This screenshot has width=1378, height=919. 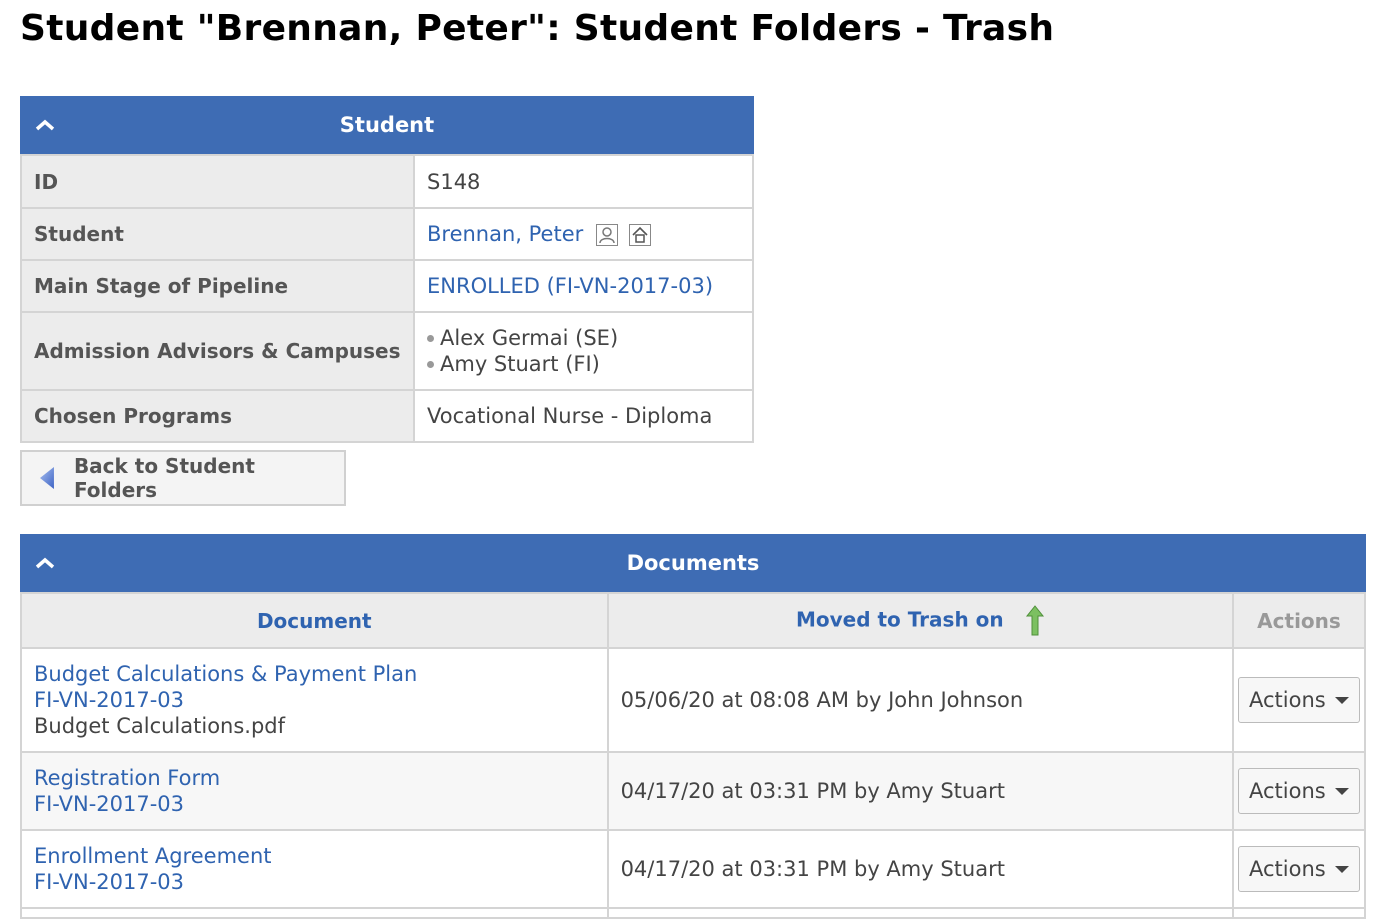 I want to click on document-cell: Enrollment Agreement FI-VN-2017-03, so click(x=314, y=869).